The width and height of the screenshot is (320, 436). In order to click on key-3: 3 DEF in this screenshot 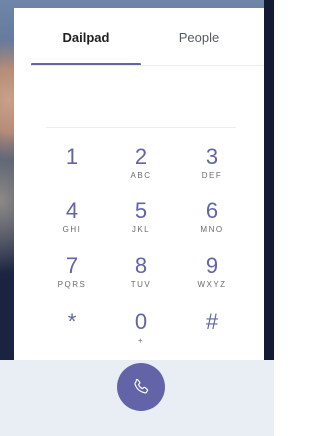, I will do `click(212, 170)`.